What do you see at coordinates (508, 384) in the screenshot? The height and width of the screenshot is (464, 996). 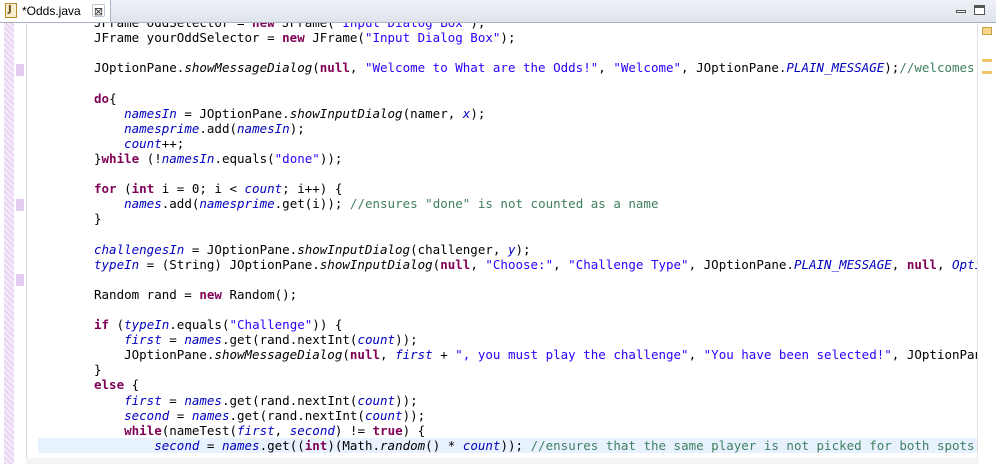 I see `code-line: else {` at bounding box center [508, 384].